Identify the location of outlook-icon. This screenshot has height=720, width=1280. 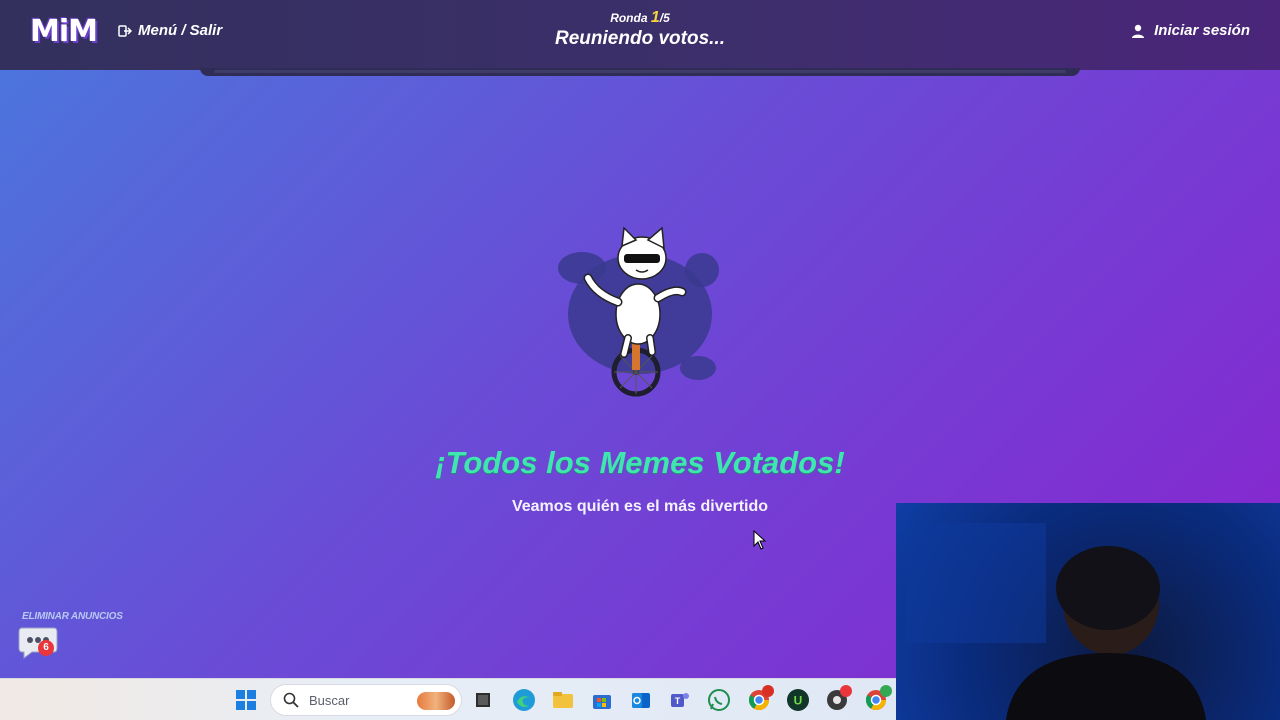
(641, 700).